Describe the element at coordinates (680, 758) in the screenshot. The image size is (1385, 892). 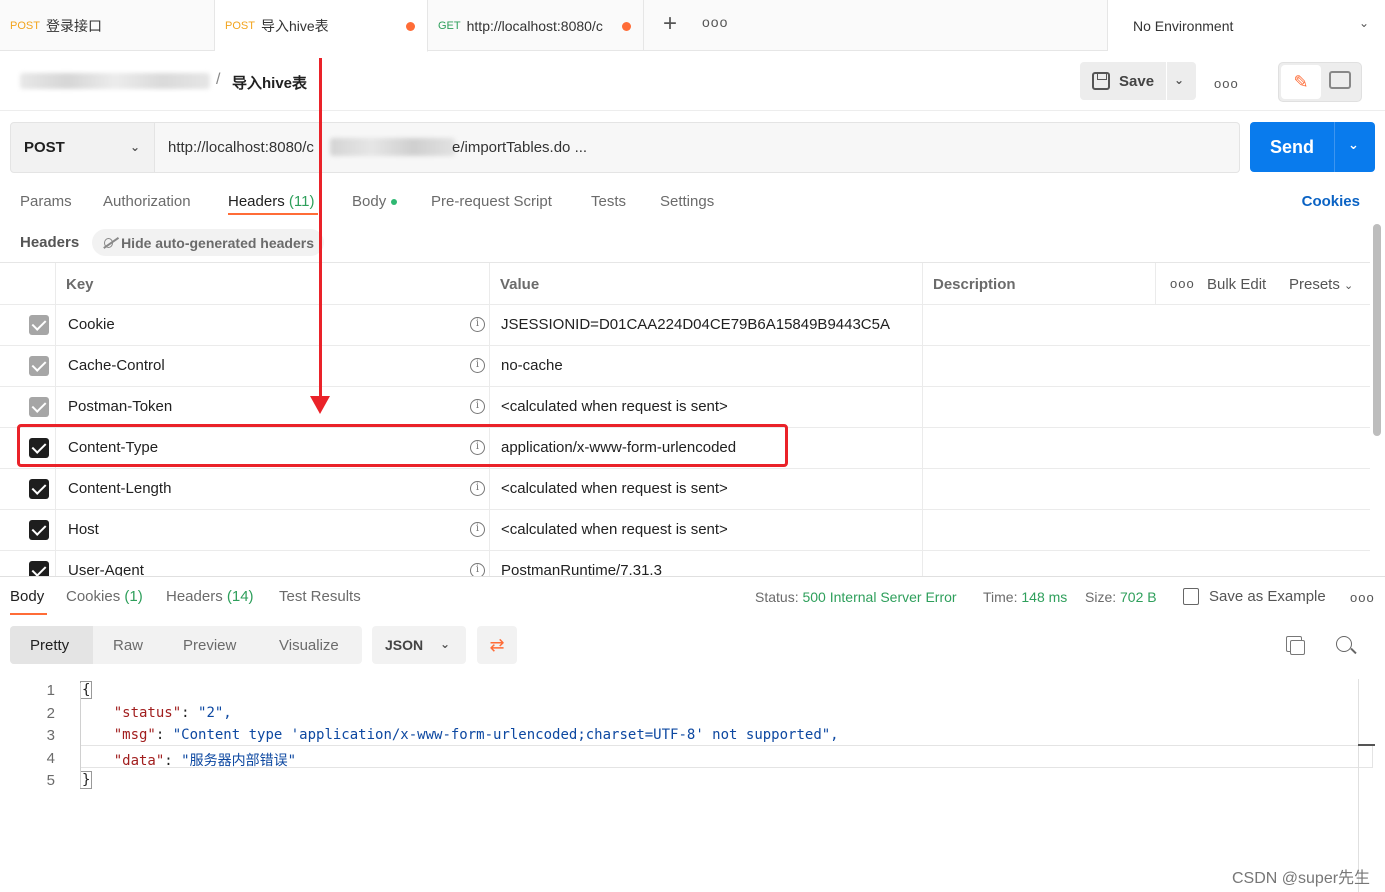
I see `code-line: 4 "data": "服务器内部错误"` at that location.